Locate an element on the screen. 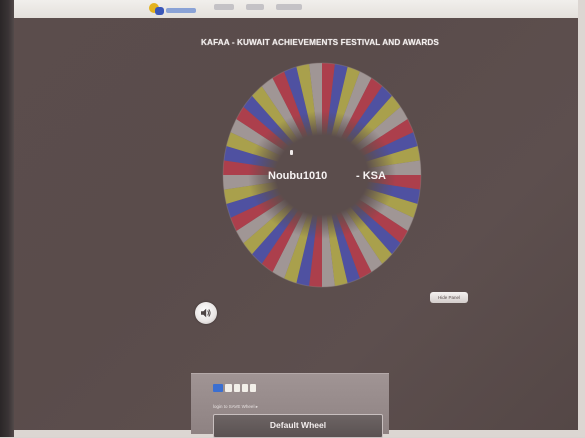 Image resolution: width=585 pixels, height=438 pixels. speaker-icon is located at coordinates (206, 313).